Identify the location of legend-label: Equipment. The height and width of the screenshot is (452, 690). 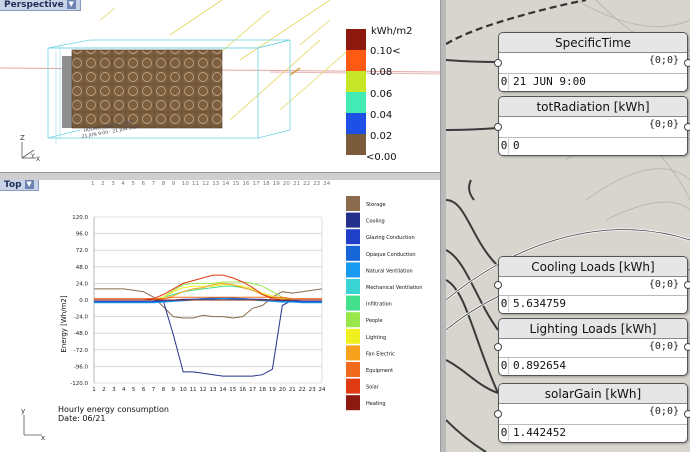
(379, 371).